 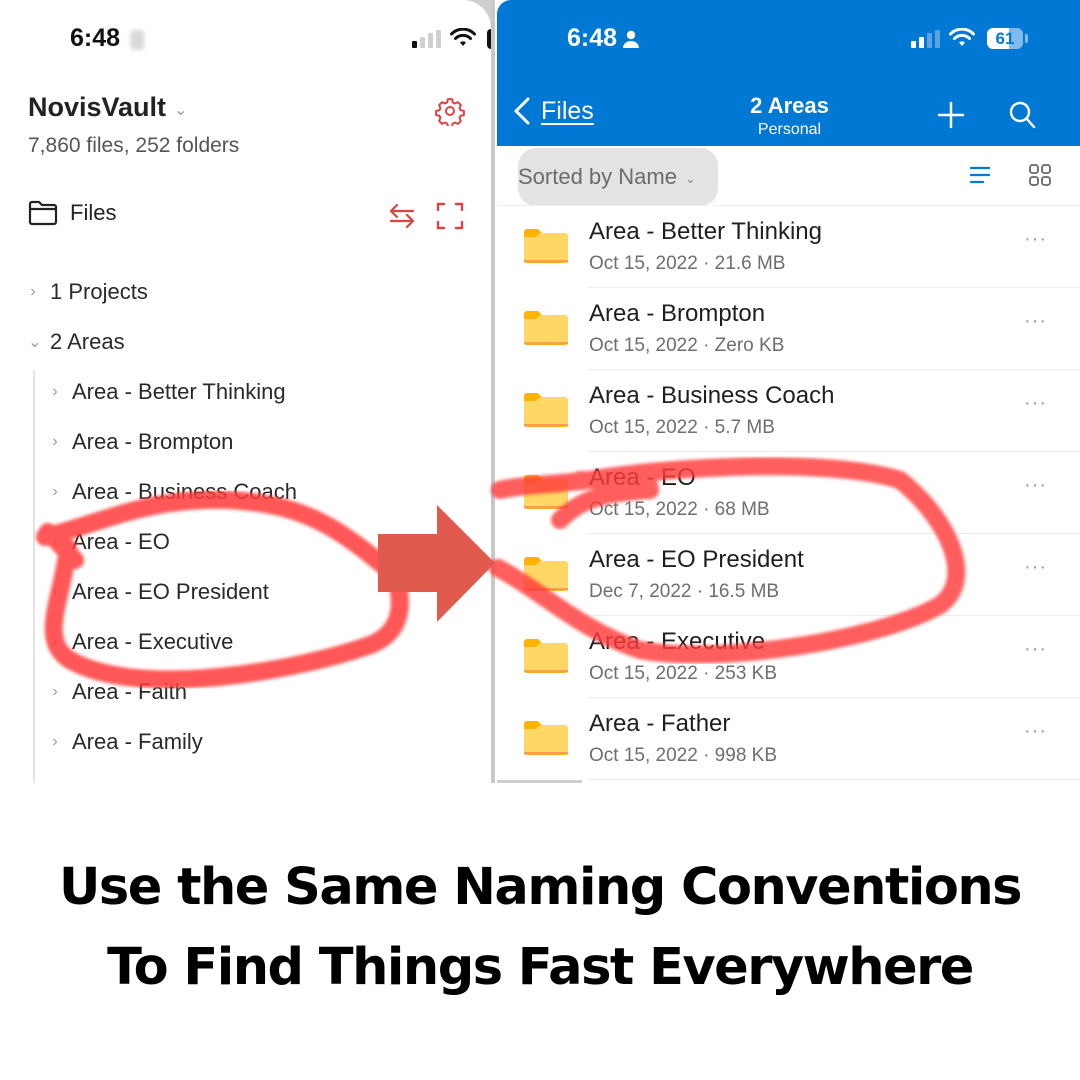 I want to click on file-row: Area - Executive Oct 15, 2022 · 253 KB ···, so click(x=788, y=657).